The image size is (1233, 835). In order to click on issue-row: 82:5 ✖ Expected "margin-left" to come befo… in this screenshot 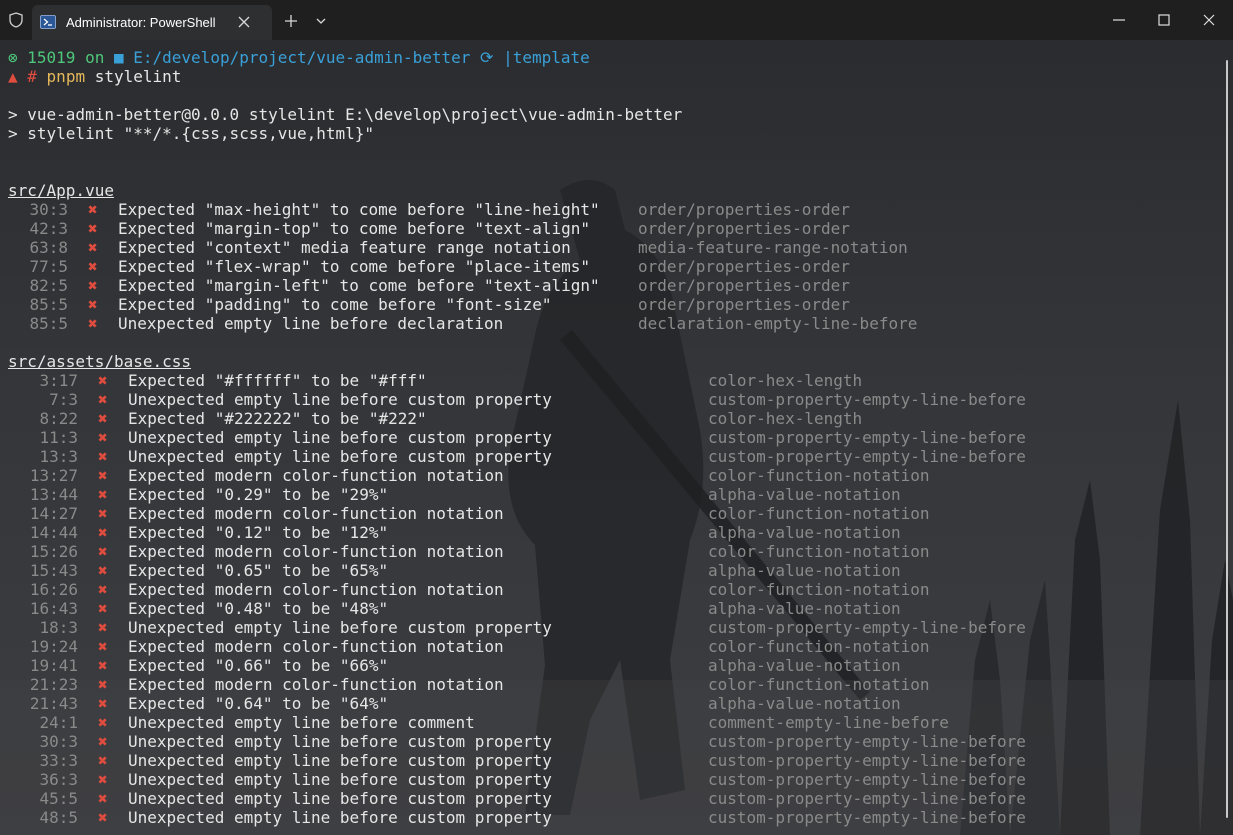, I will do `click(613, 285)`.